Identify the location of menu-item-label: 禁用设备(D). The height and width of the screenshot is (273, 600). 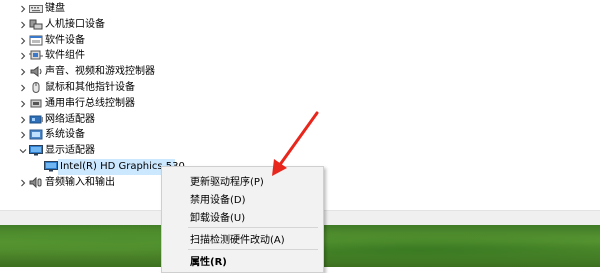
(218, 200).